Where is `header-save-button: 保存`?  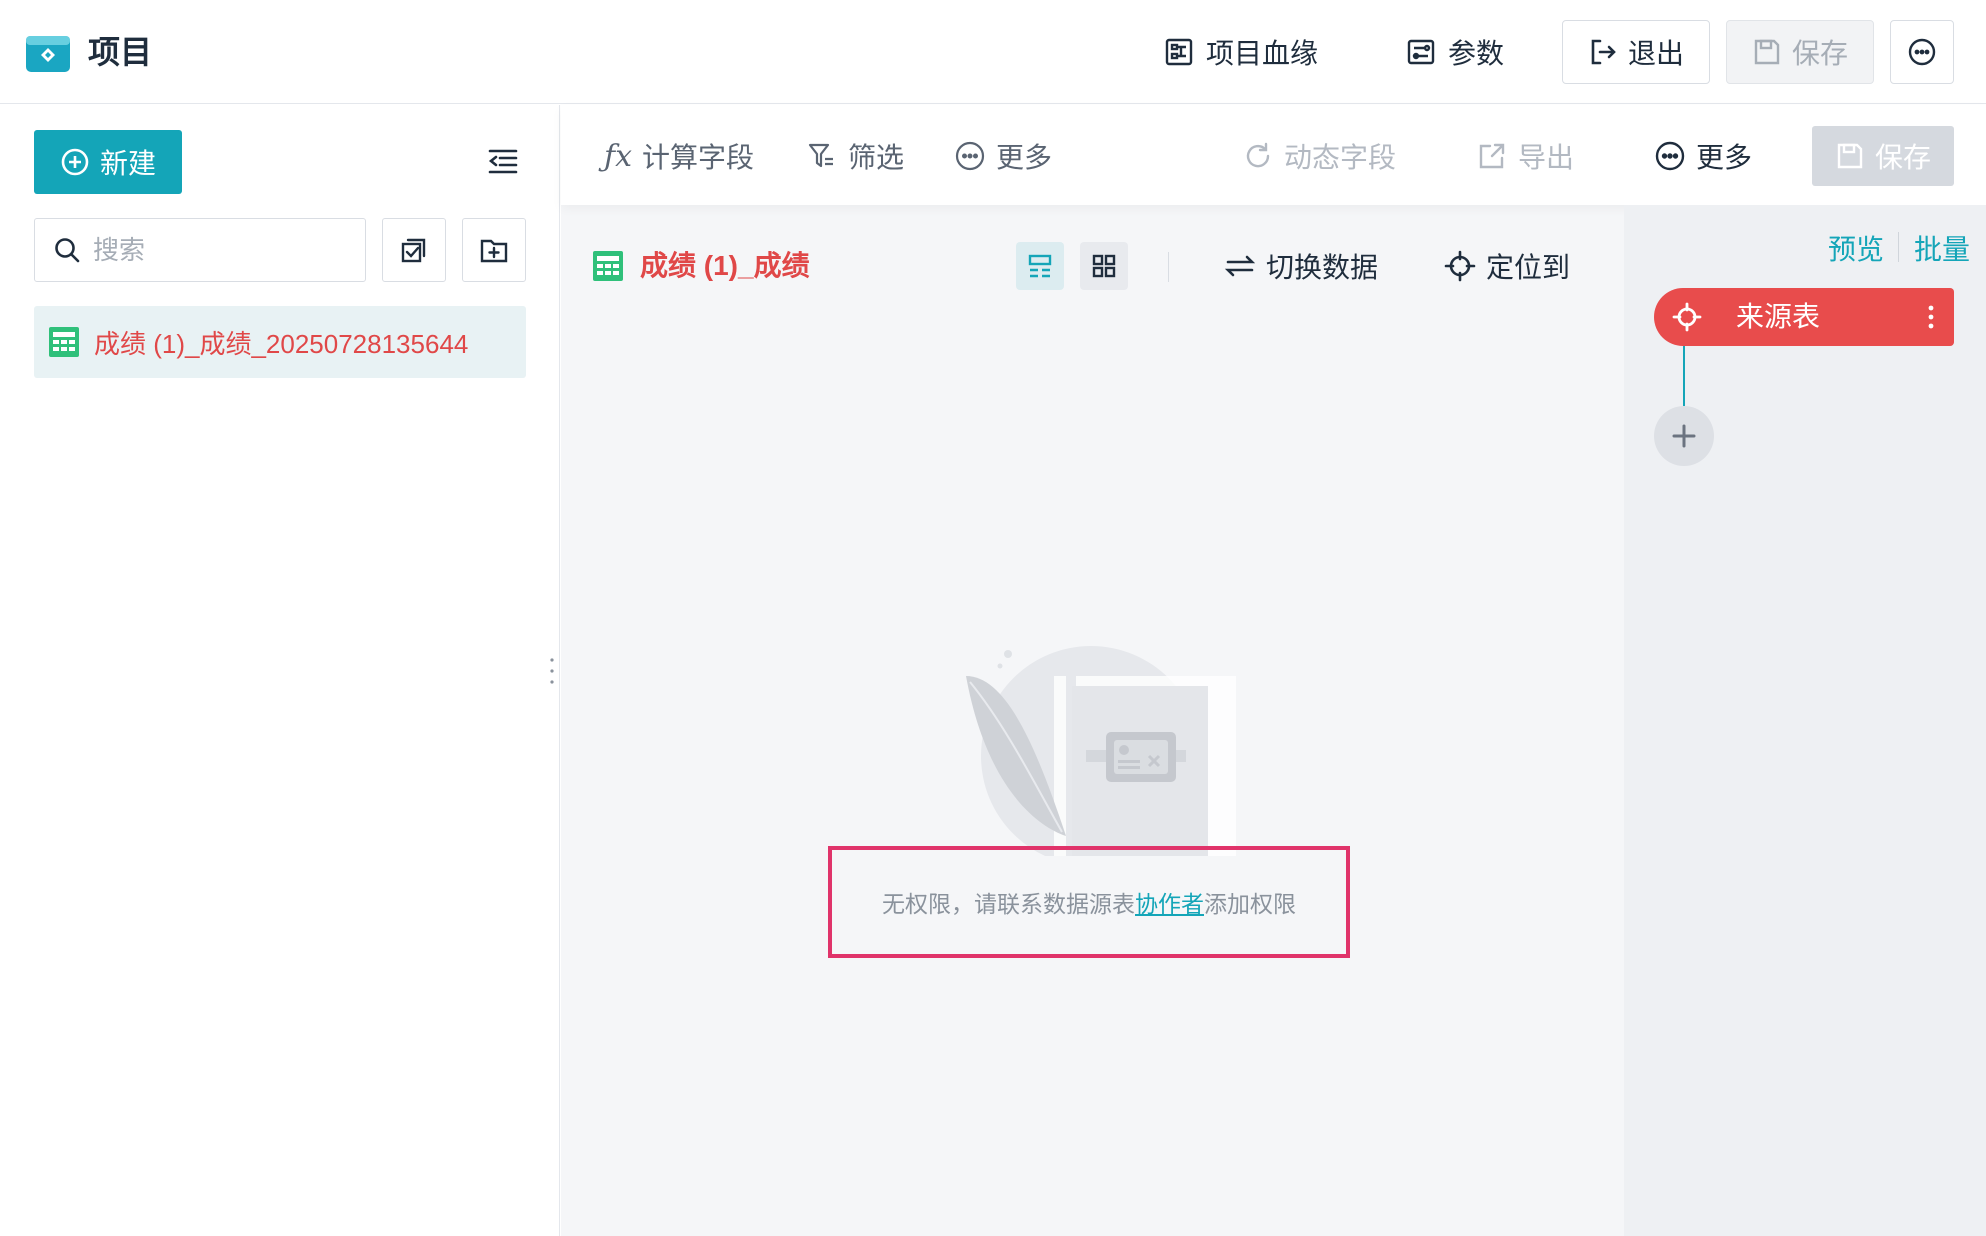 header-save-button: 保存 is located at coordinates (1800, 52).